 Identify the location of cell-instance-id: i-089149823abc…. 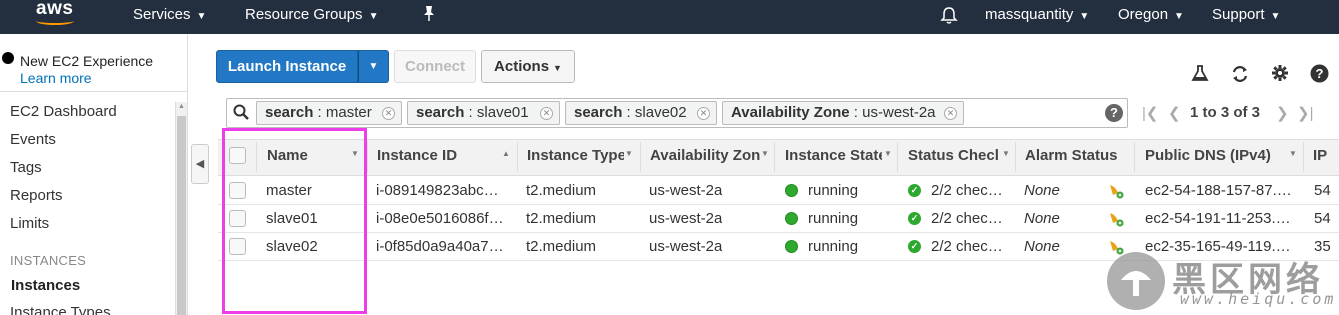
(437, 190).